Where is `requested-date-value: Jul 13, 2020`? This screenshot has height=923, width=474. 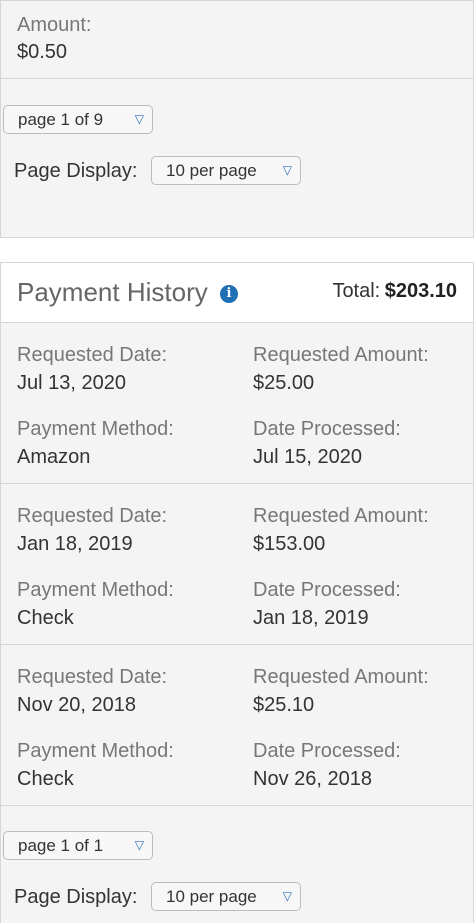
requested-date-value: Jul 13, 2020 is located at coordinates (71, 383).